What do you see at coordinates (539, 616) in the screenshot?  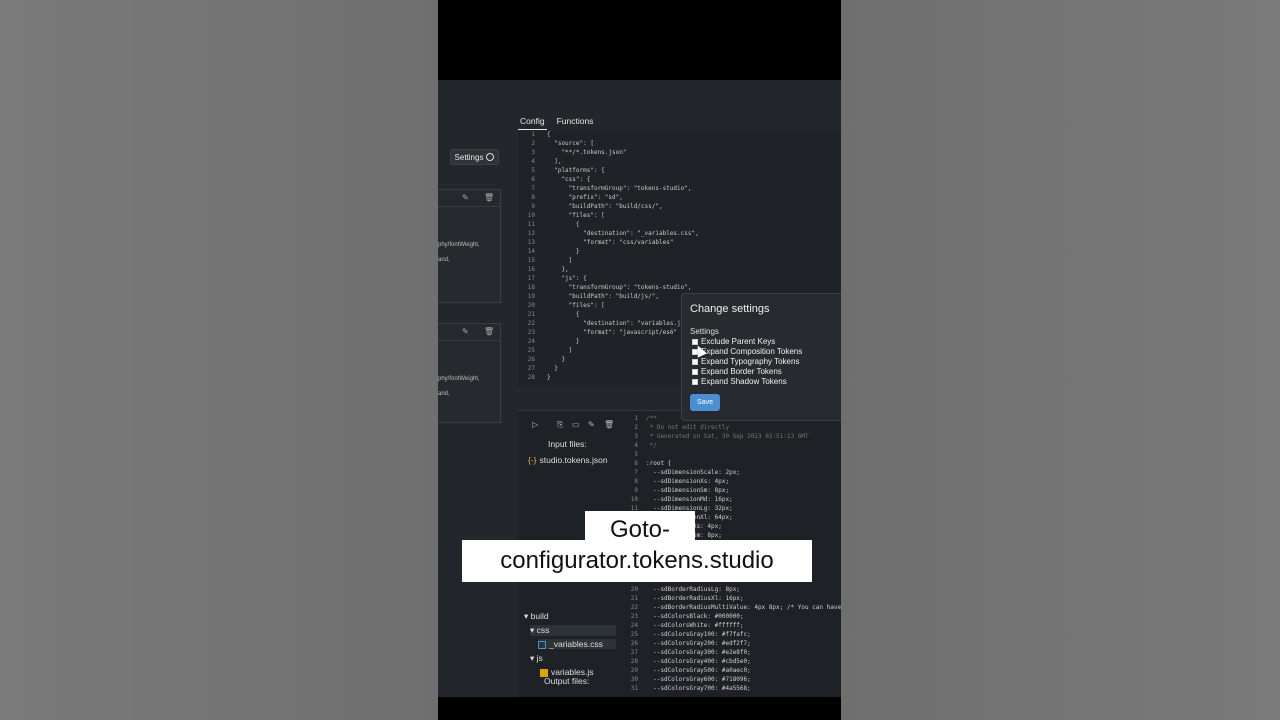 I see `tree-label: build` at bounding box center [539, 616].